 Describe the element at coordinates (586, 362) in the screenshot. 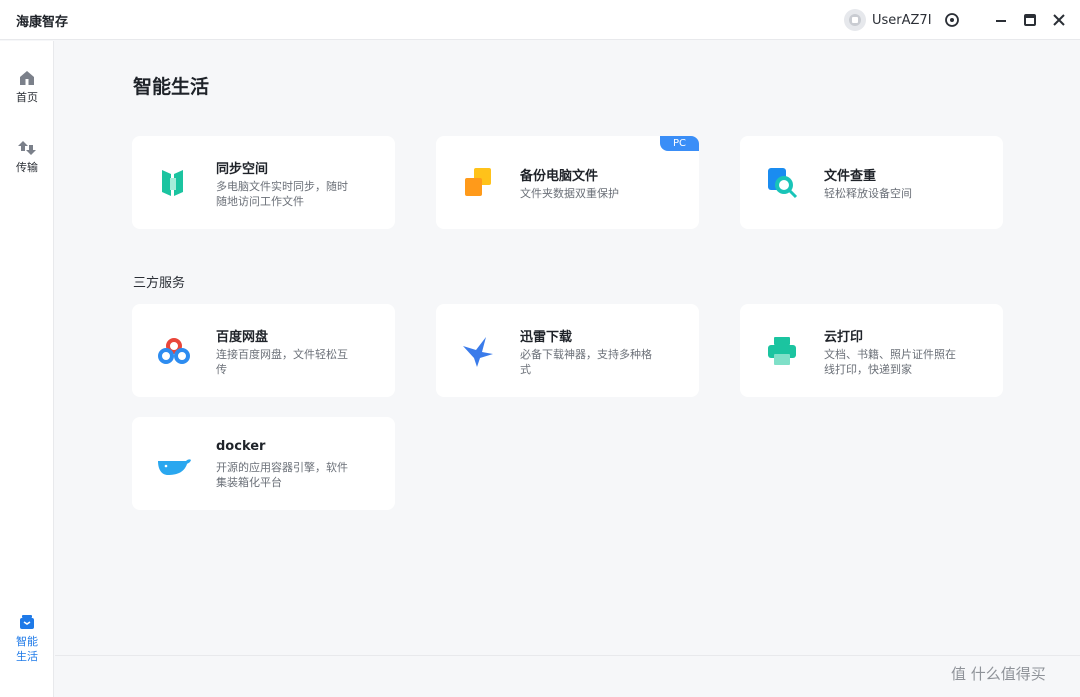

I see `card-description: 必备下载神器，支持多种格式` at that location.